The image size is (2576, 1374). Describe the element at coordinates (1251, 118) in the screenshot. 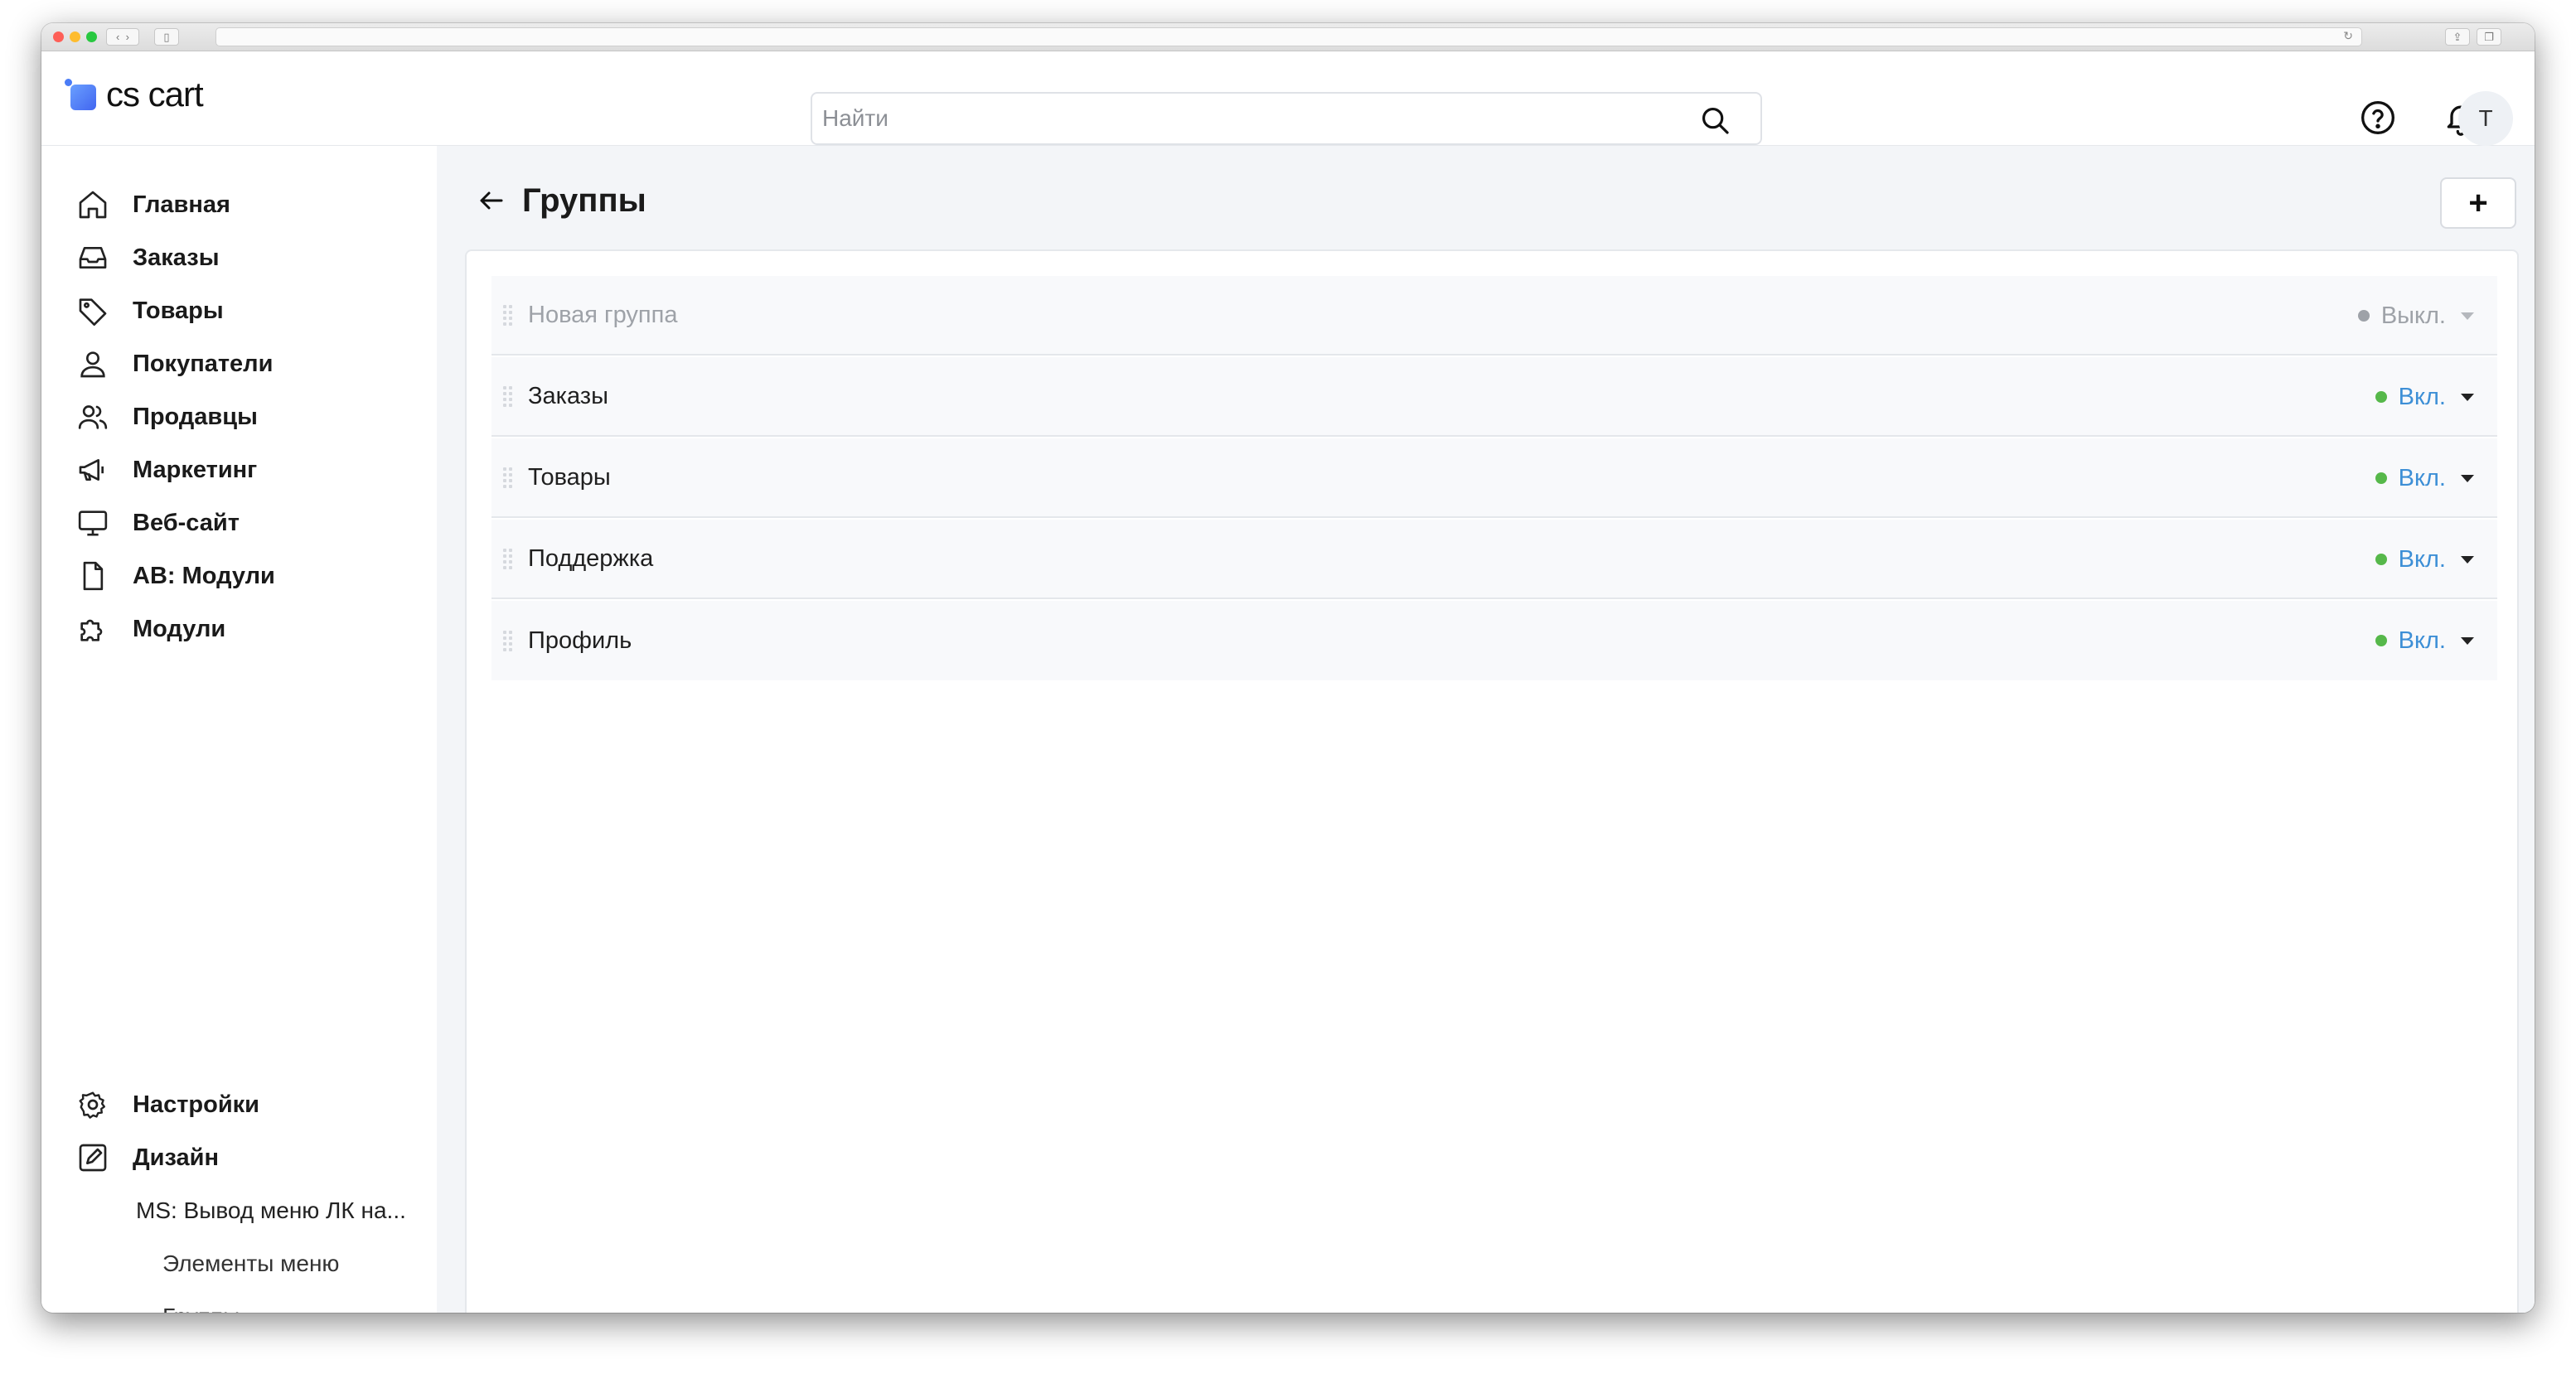

I see `search-input` at that location.